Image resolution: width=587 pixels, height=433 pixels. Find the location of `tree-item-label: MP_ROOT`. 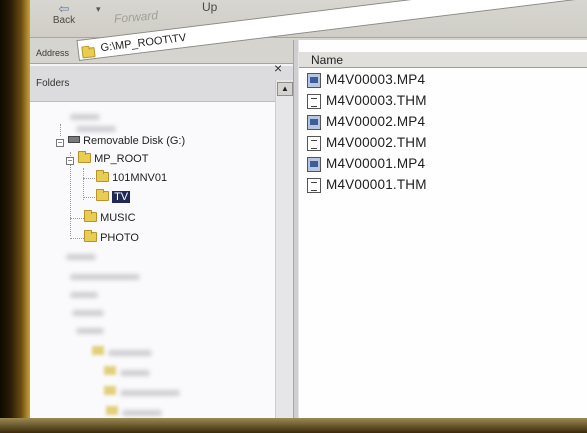

tree-item-label: MP_ROOT is located at coordinates (121, 159).